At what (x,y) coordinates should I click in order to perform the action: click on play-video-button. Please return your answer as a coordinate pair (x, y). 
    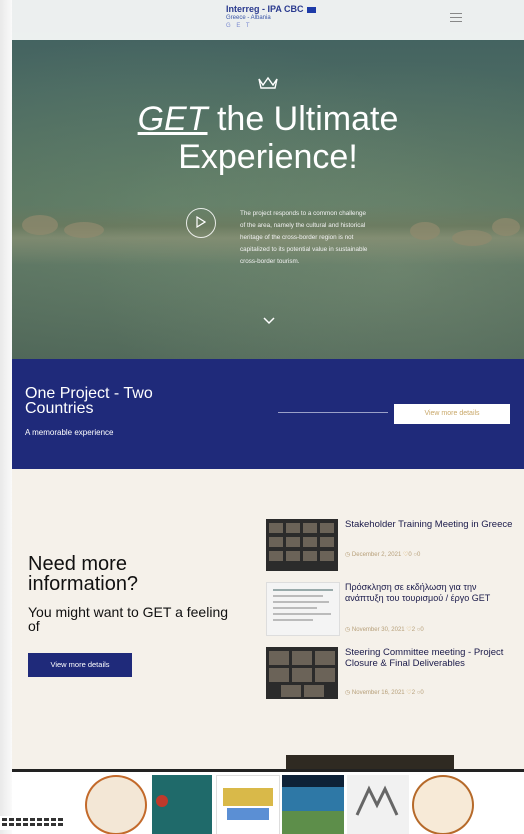
    Looking at the image, I should click on (201, 223).